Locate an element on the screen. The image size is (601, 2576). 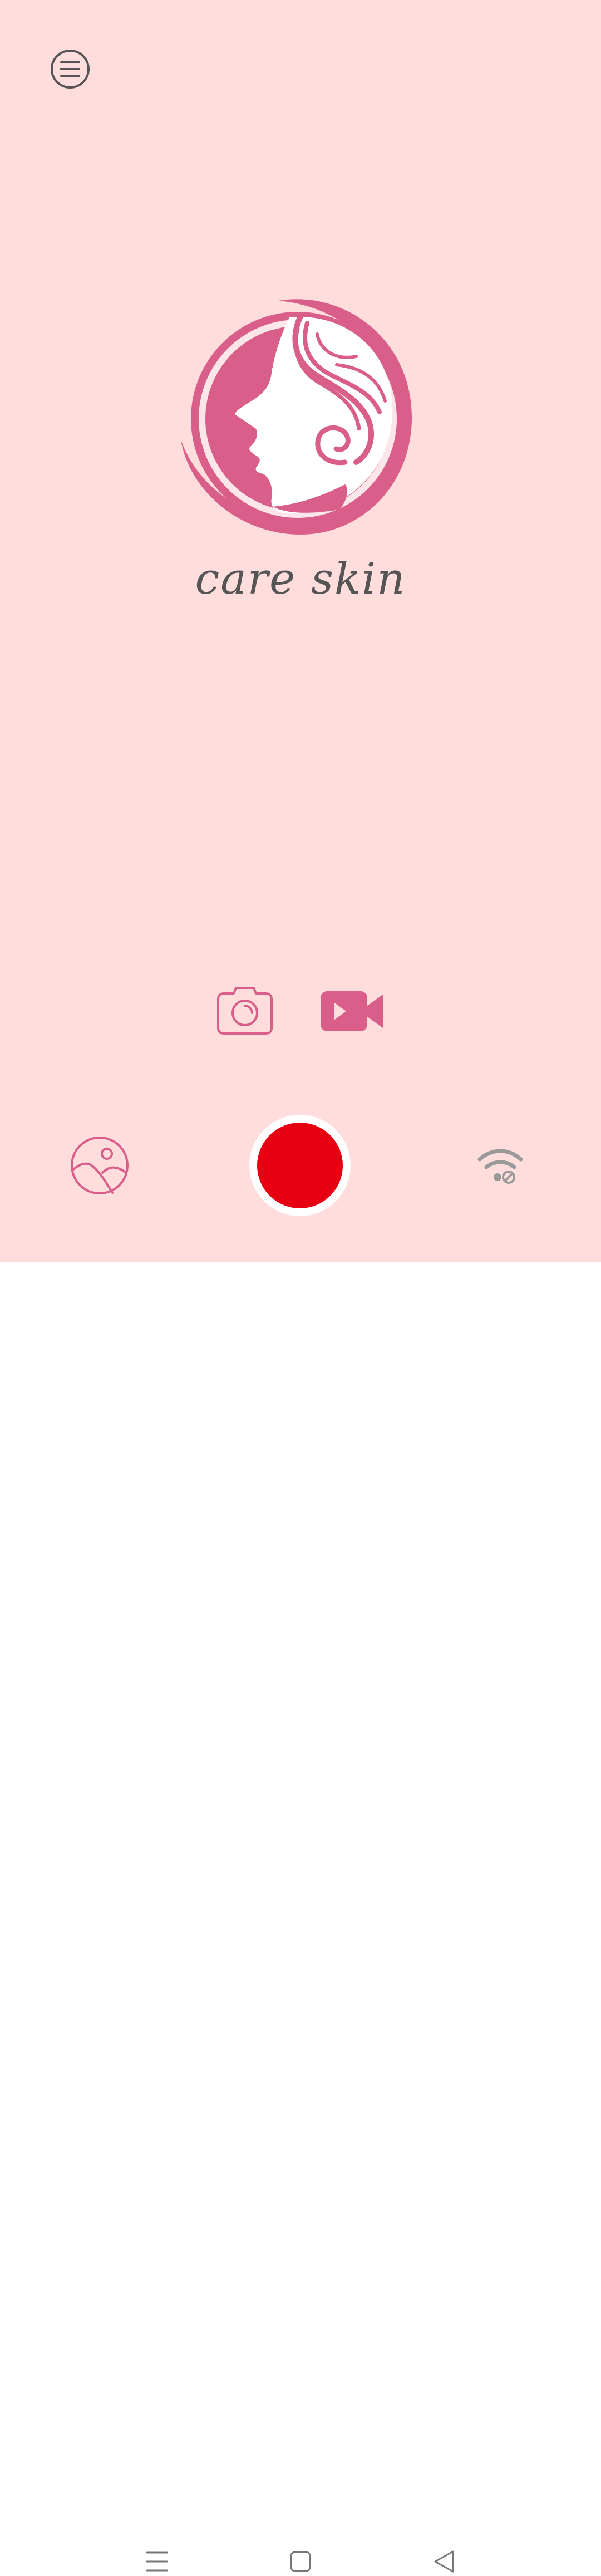
home-icon is located at coordinates (300, 2561).